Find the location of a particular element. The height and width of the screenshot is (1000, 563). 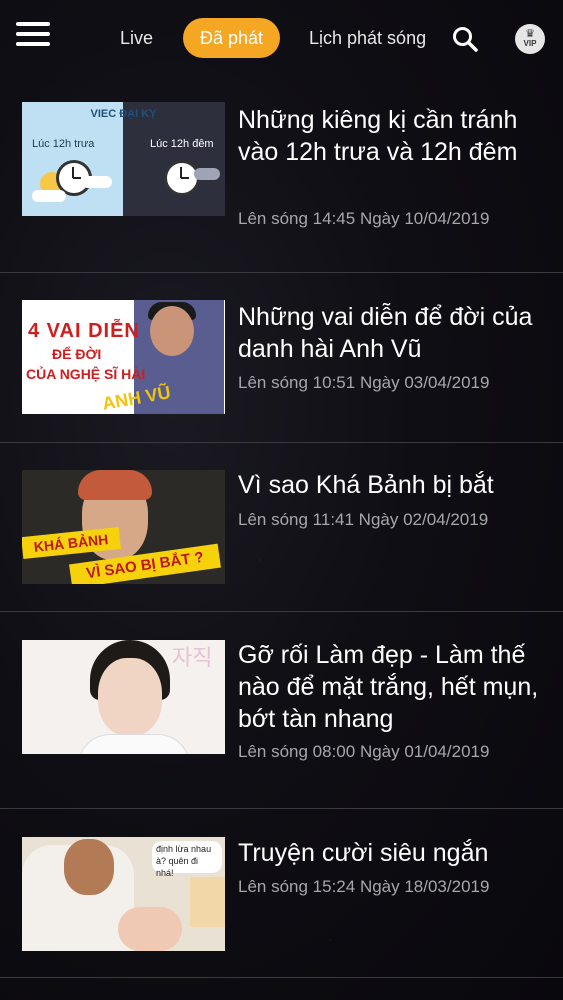

thumbnail-caption: Lúc 12h trưa is located at coordinates (63, 144).